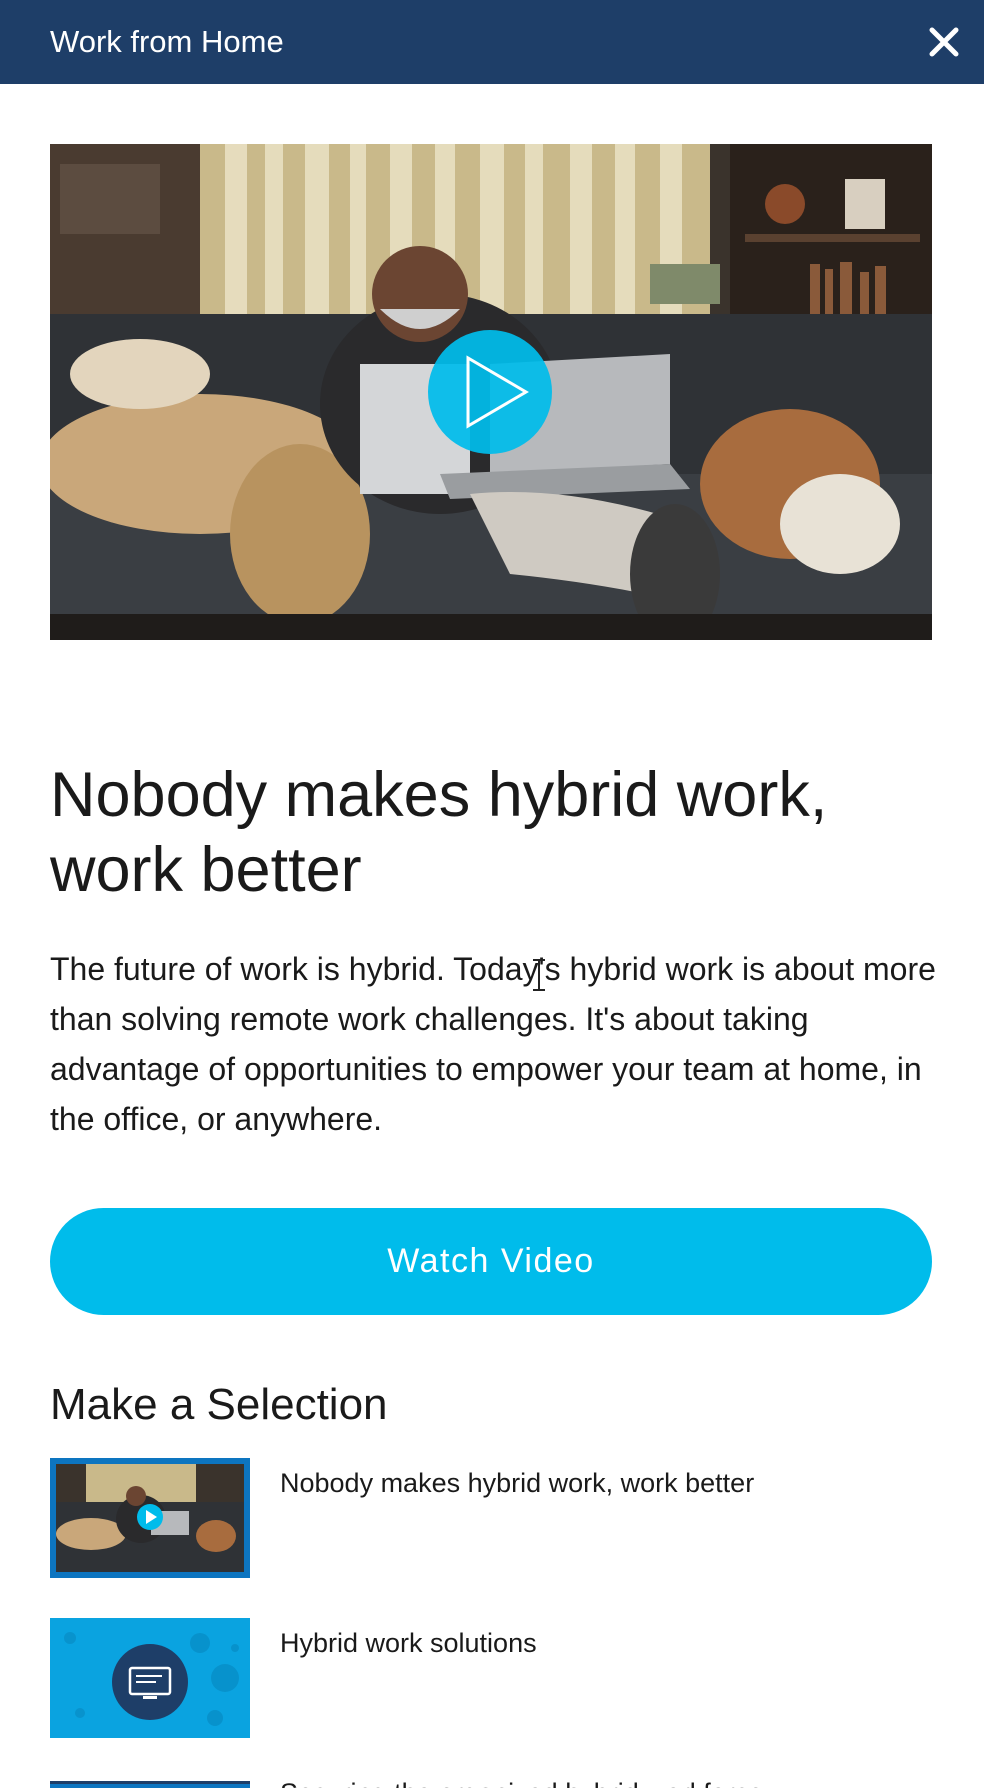 The height and width of the screenshot is (1788, 984). Describe the element at coordinates (521, 1783) in the screenshot. I see `selection-item-label: Securing the organized hybrid workforce` at that location.